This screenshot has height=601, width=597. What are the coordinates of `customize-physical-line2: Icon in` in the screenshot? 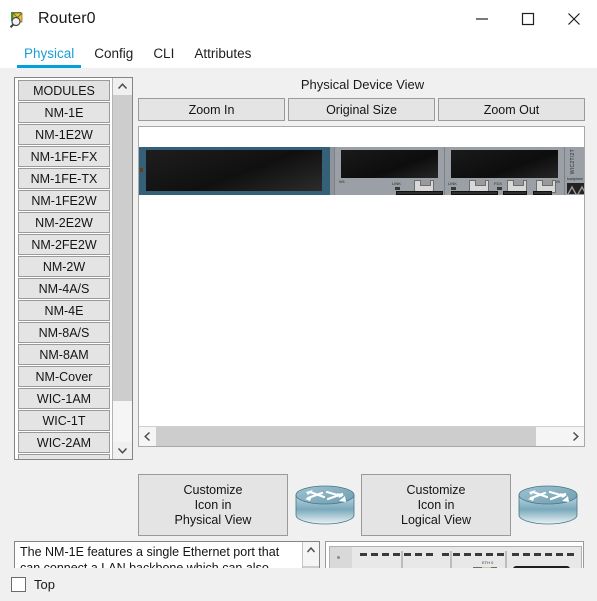 It's located at (213, 504).